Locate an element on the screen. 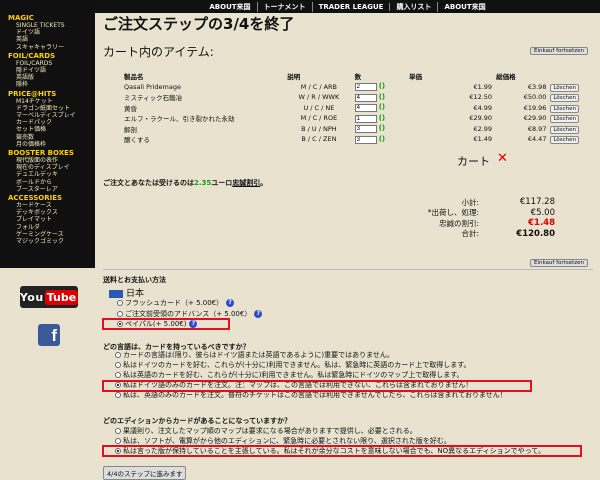  sidebar-item: ブースターレア is located at coordinates (51, 189).